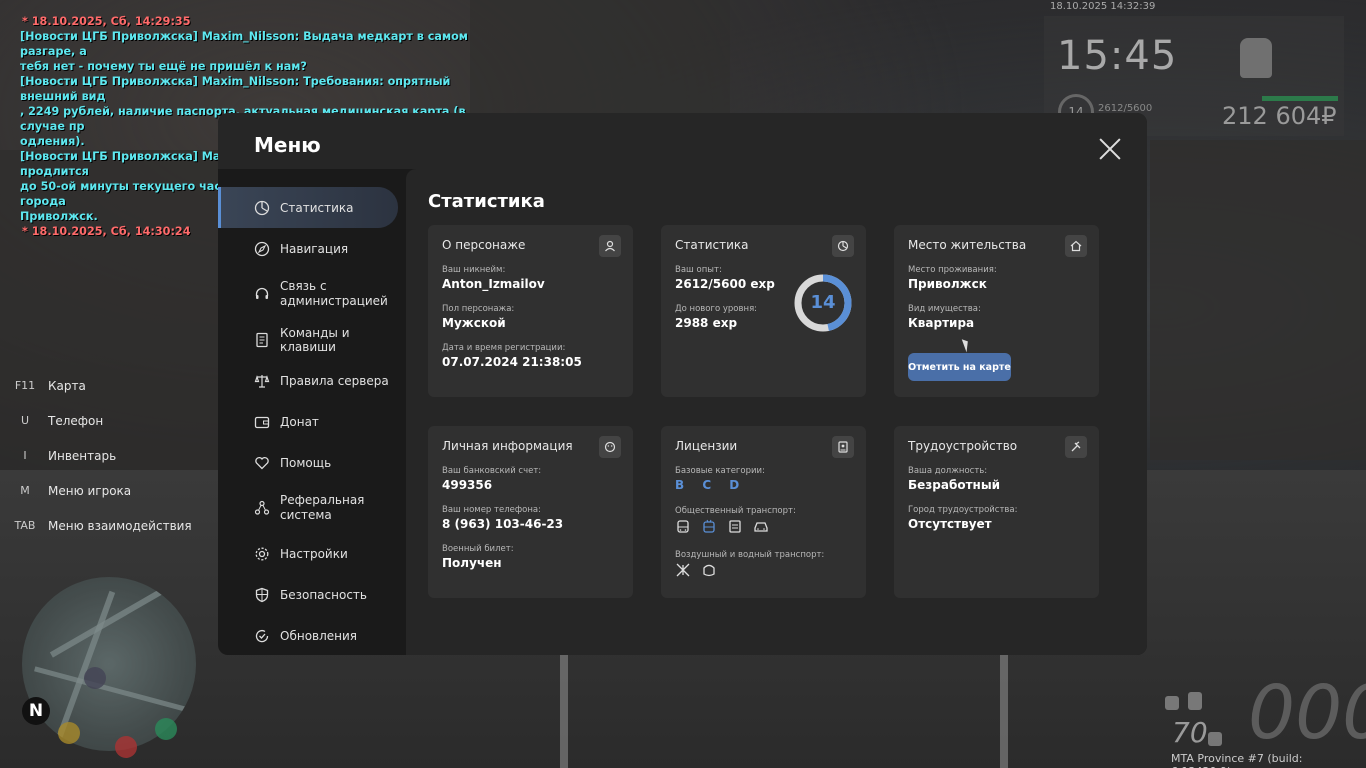 The image size is (1366, 768). I want to click on military-value: Получен, so click(472, 563).